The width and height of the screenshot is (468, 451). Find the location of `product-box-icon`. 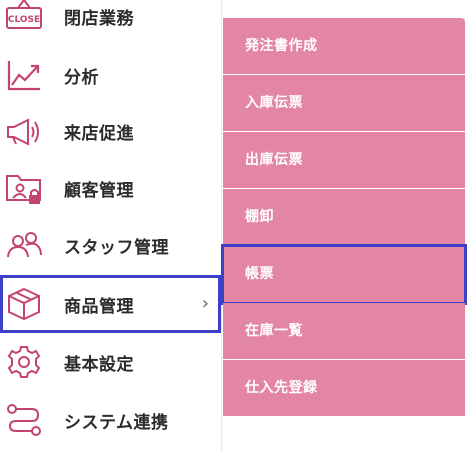

product-box-icon is located at coordinates (24, 304).